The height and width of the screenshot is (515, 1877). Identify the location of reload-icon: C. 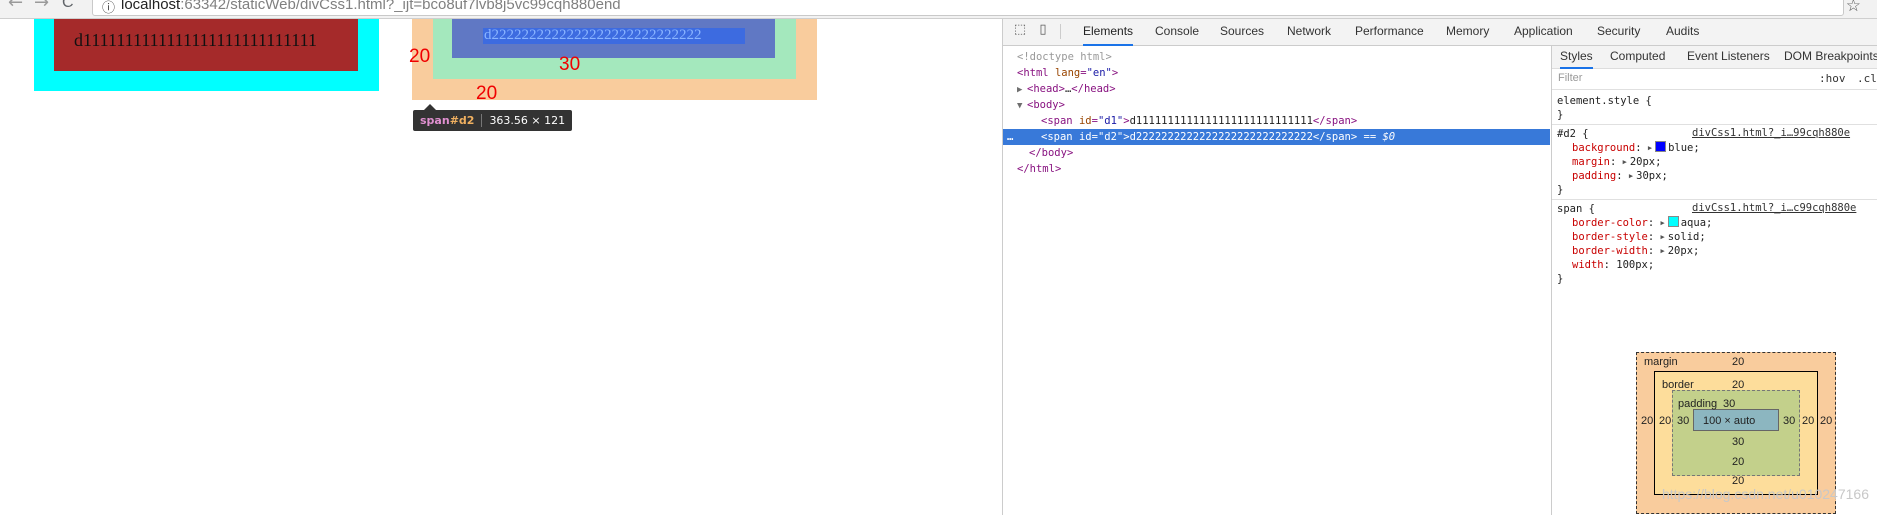
(68, 6).